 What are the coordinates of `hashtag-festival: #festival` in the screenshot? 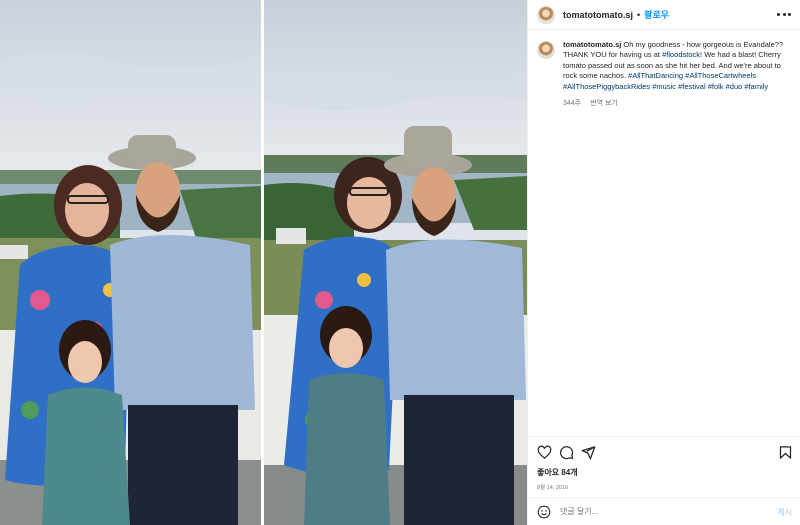 It's located at (692, 86).